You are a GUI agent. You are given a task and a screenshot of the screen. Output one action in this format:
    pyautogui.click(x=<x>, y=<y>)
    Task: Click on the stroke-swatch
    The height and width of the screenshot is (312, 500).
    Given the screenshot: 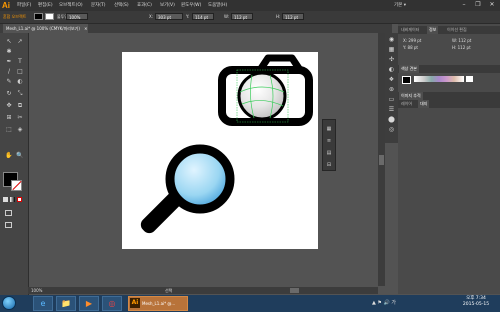 What is the action you would take?
    pyautogui.click(x=49, y=16)
    